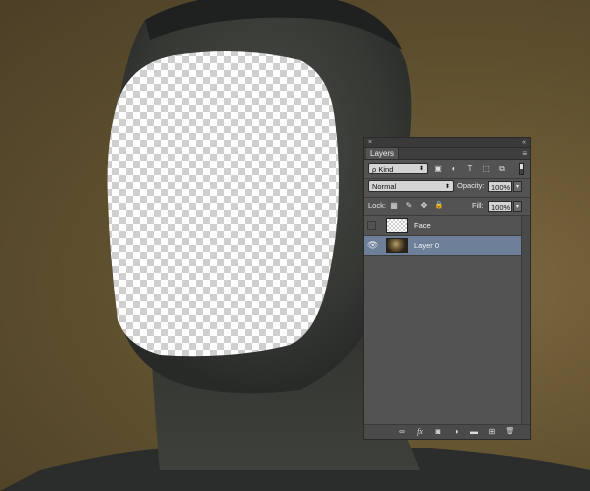  Describe the element at coordinates (384, 186) in the screenshot. I see `blend-mode-value: Normal` at that location.